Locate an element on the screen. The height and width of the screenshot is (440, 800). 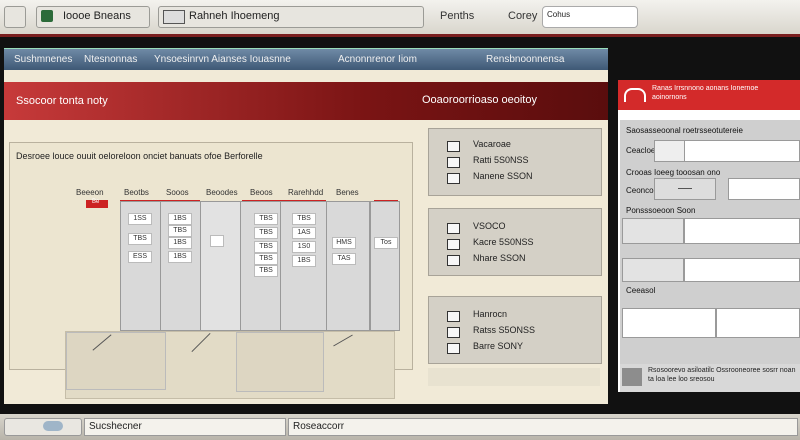
nav-item-2: Ntesnonnas is located at coordinates (110, 59).